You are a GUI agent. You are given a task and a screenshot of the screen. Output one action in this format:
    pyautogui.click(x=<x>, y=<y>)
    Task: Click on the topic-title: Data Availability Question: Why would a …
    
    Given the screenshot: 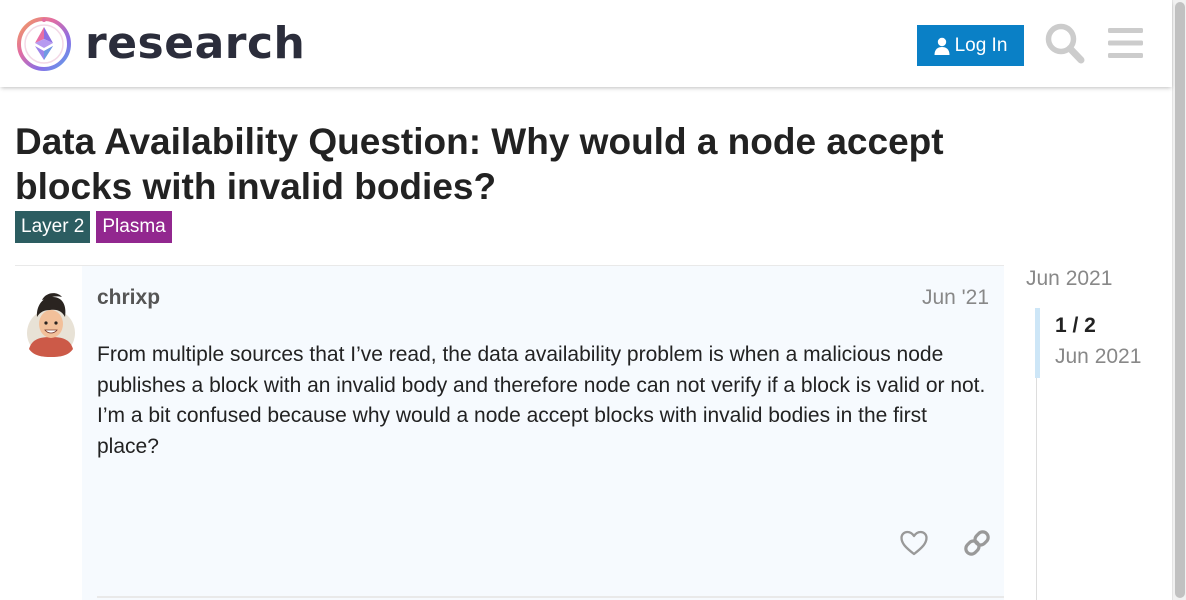 What is the action you would take?
    pyautogui.click(x=515, y=164)
    